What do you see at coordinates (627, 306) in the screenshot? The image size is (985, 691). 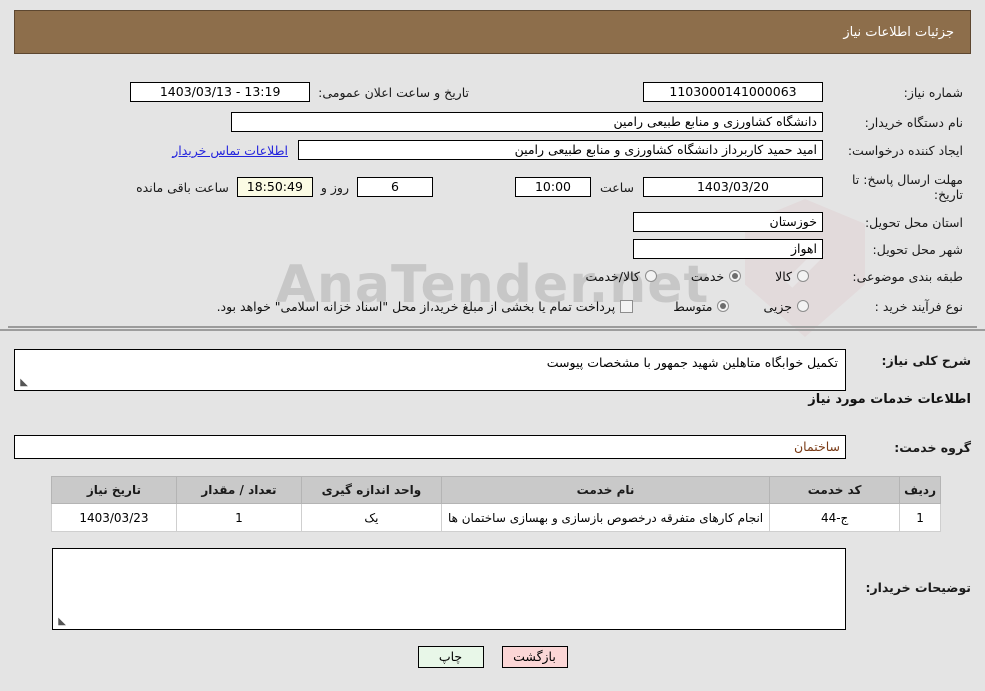 I see `treasury-checkbox` at bounding box center [627, 306].